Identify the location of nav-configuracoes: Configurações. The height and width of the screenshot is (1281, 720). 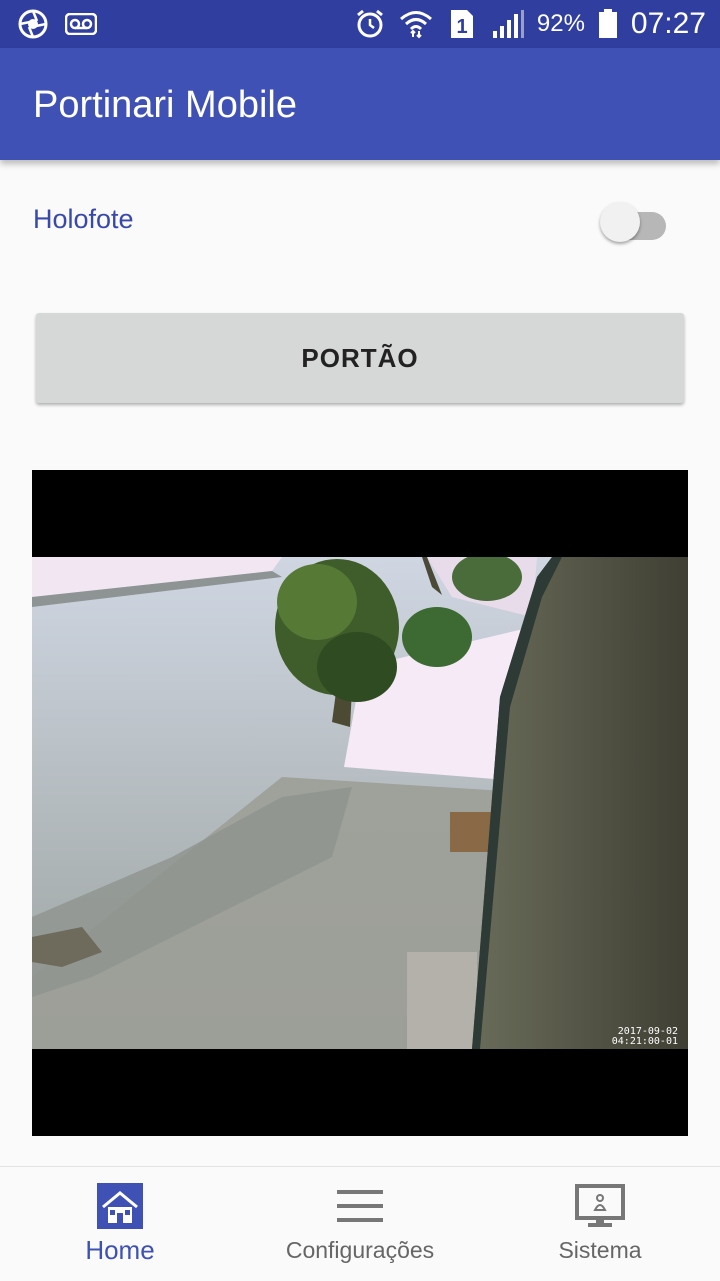
(360, 1224).